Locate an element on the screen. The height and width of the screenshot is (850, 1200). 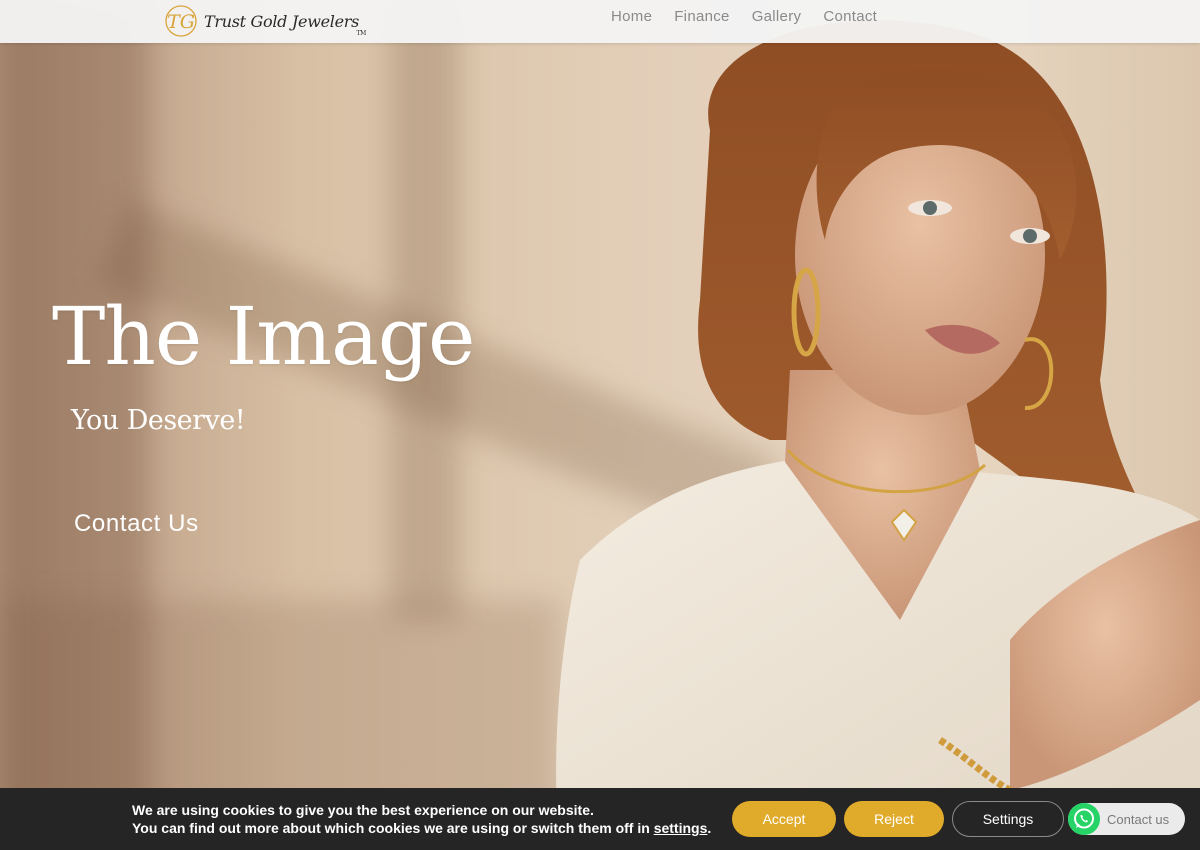
nav-finance: Finance is located at coordinates (701, 16).